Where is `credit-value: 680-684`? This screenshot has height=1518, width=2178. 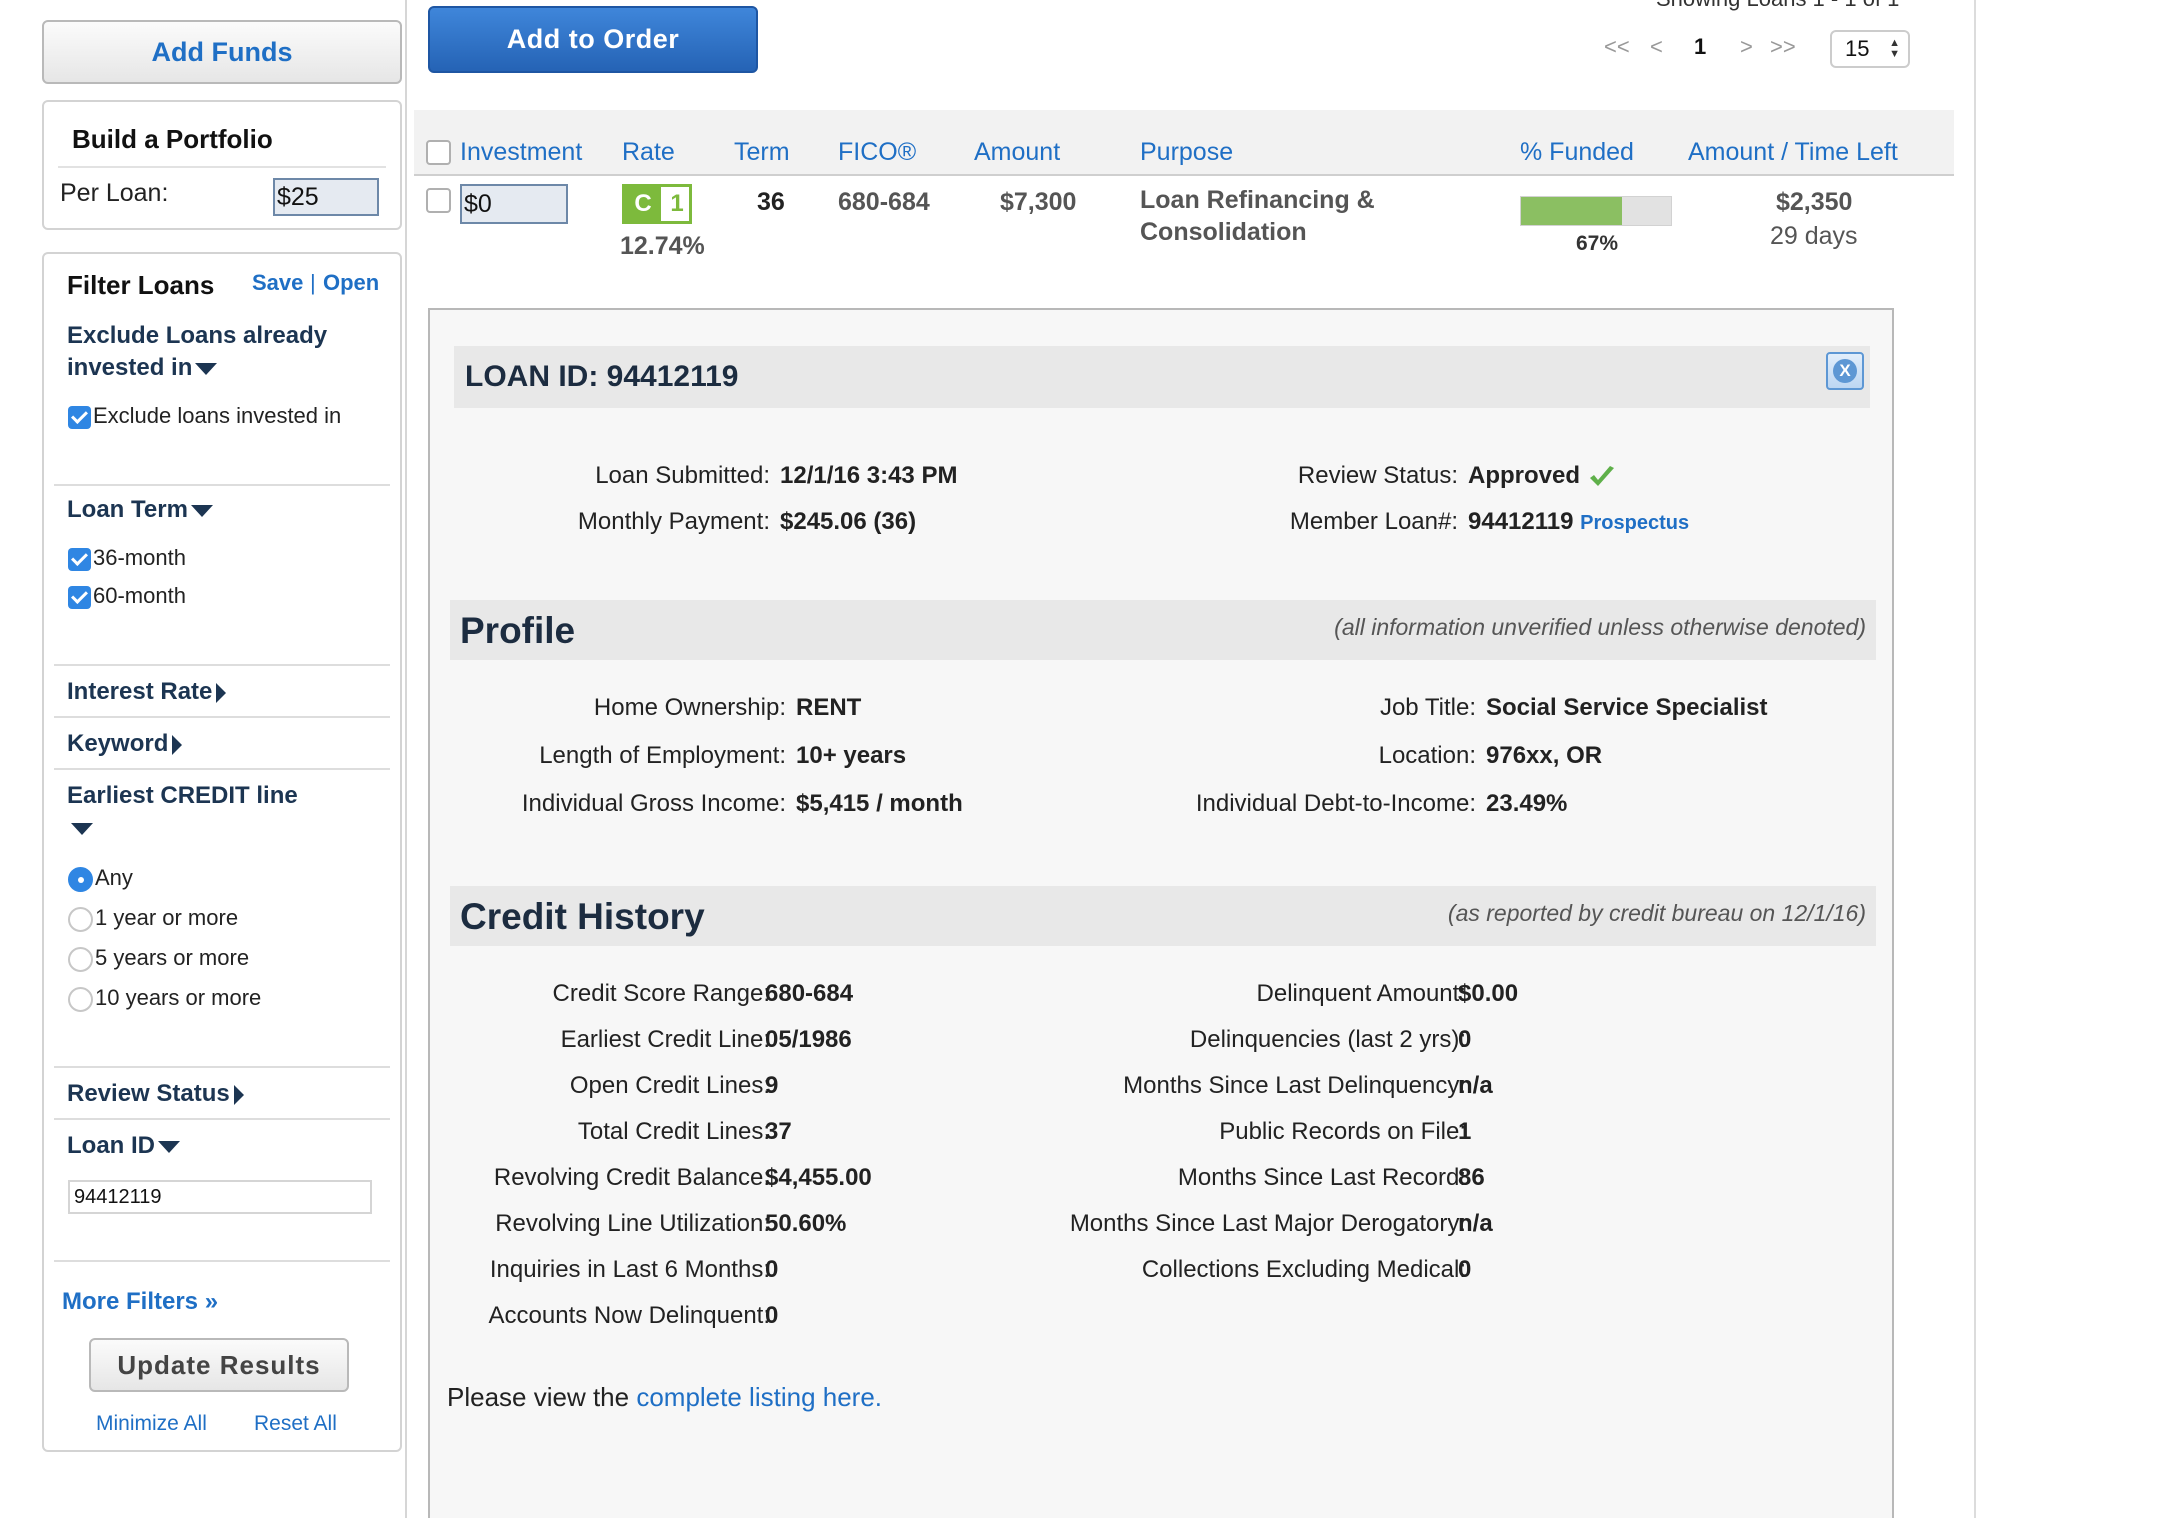
credit-value: 680-684 is located at coordinates (809, 993).